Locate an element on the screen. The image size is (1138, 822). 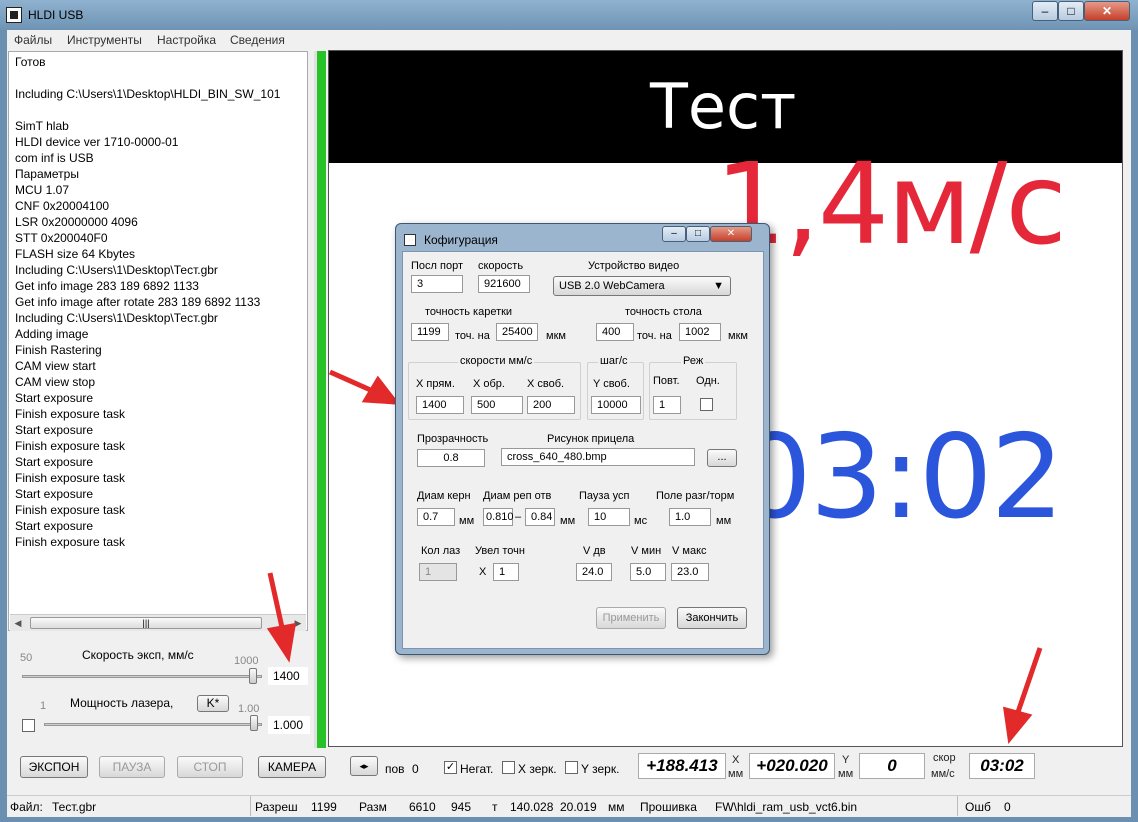
status-height: 945 is located at coordinates (461, 807).